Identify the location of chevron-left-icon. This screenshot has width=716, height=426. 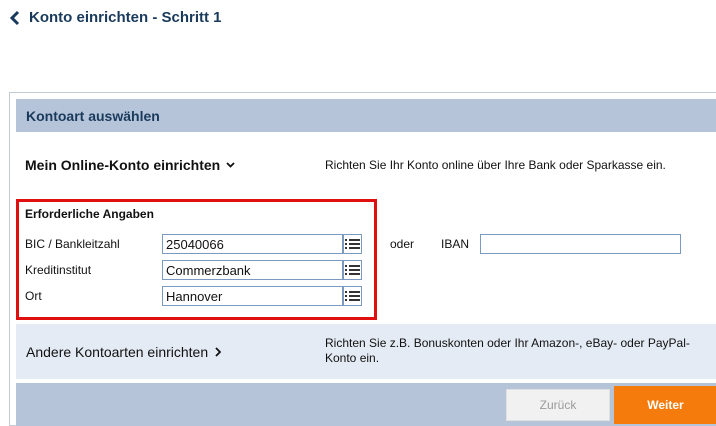
(14, 18).